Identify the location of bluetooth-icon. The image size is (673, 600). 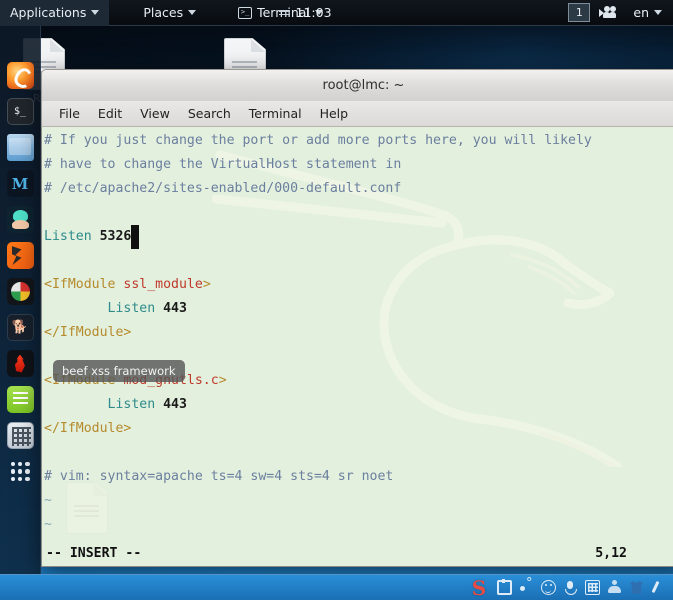
(526, 585).